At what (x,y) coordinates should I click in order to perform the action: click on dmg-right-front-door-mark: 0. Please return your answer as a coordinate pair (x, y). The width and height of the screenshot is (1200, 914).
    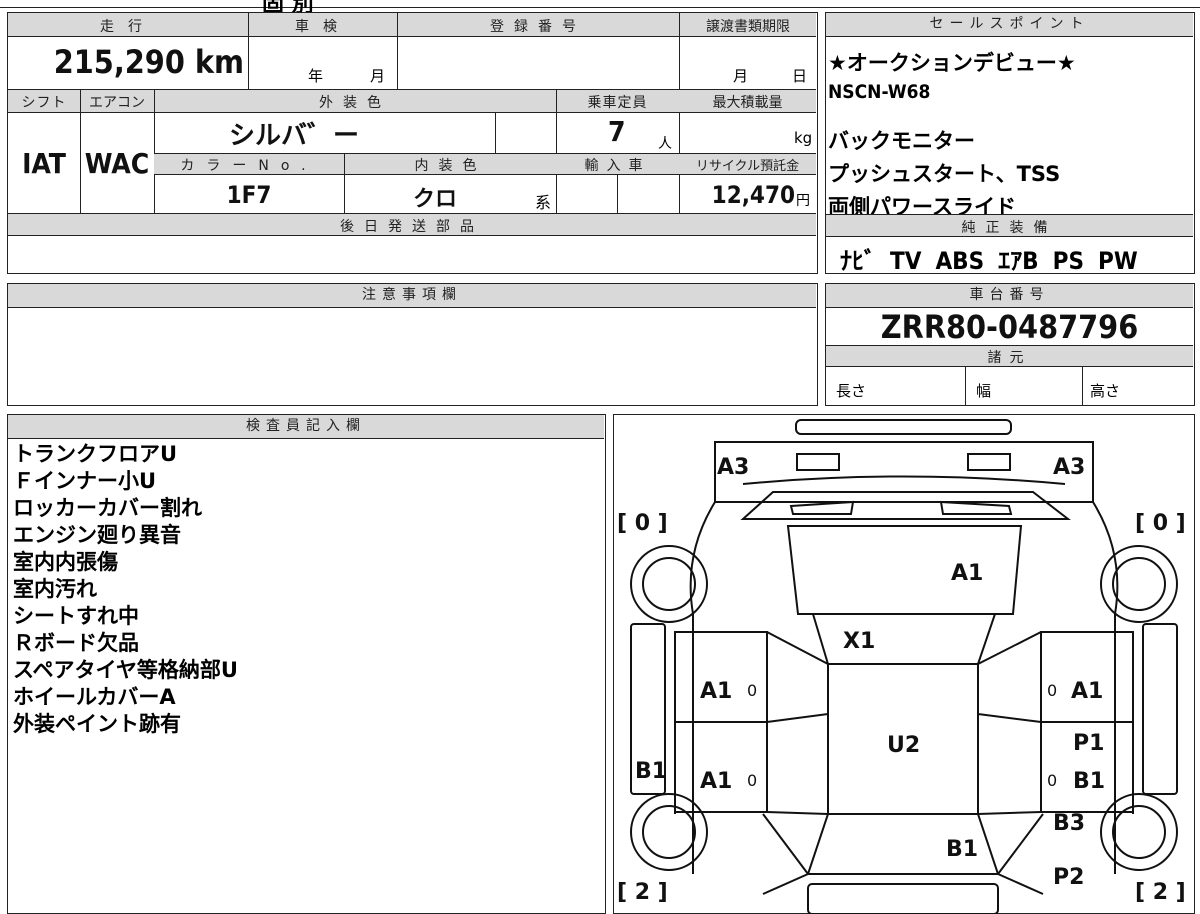
    Looking at the image, I should click on (1052, 780).